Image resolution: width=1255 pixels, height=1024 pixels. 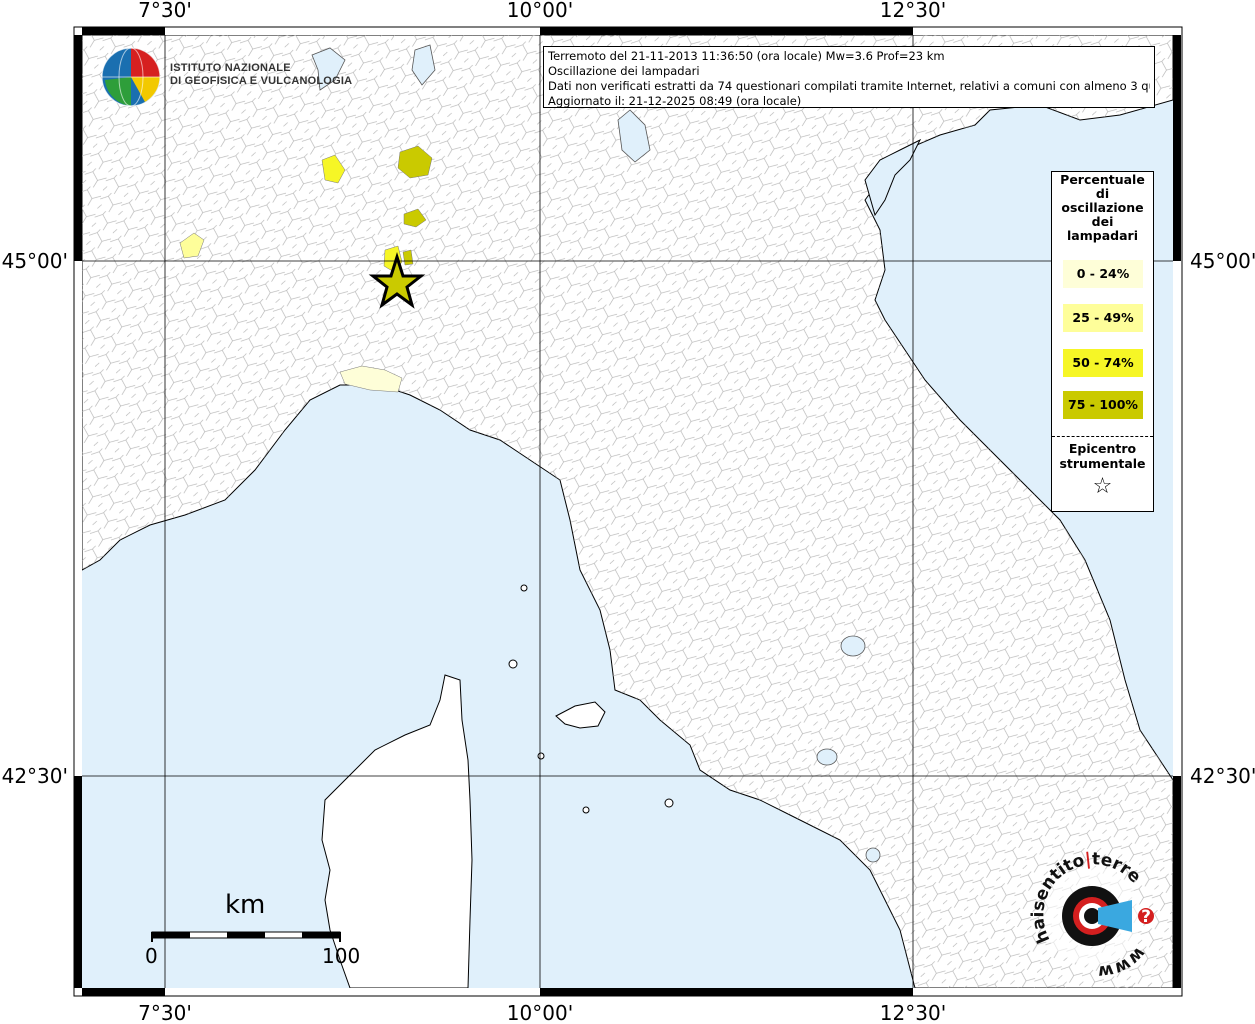 What do you see at coordinates (230, 68) in the screenshot?
I see `org-name-line1: ISTITUTO NAZIONALE` at bounding box center [230, 68].